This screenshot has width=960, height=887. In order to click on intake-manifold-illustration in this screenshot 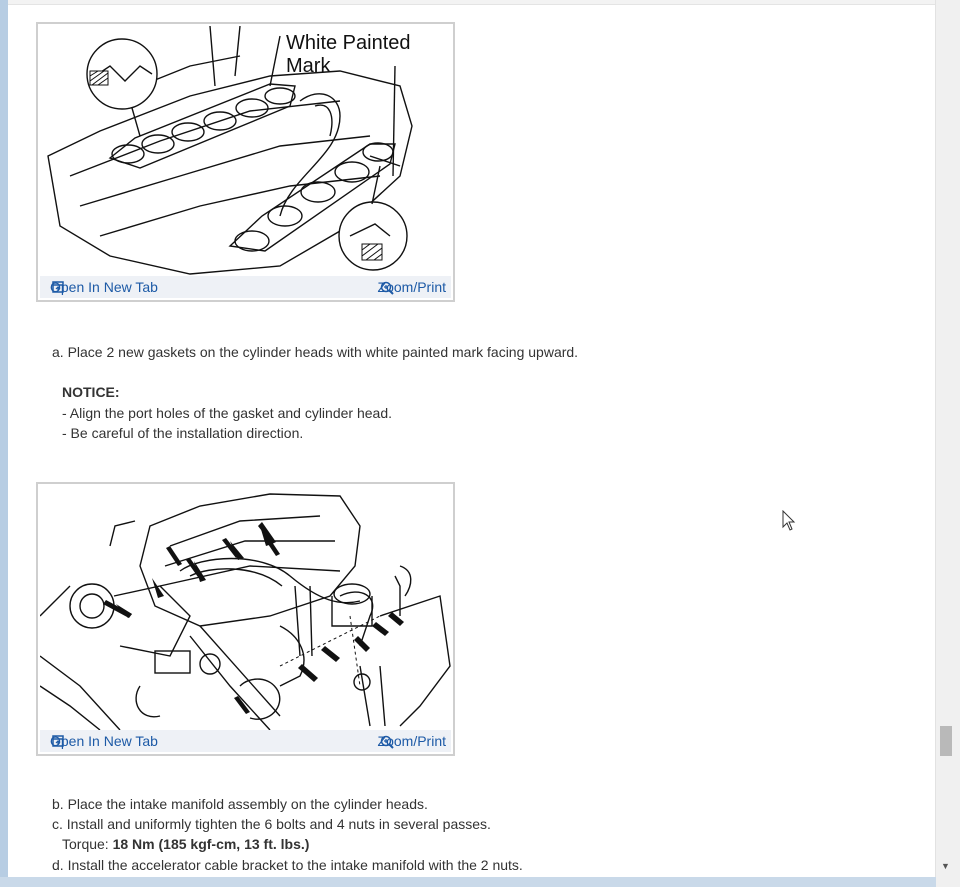, I will do `click(245, 611)`.